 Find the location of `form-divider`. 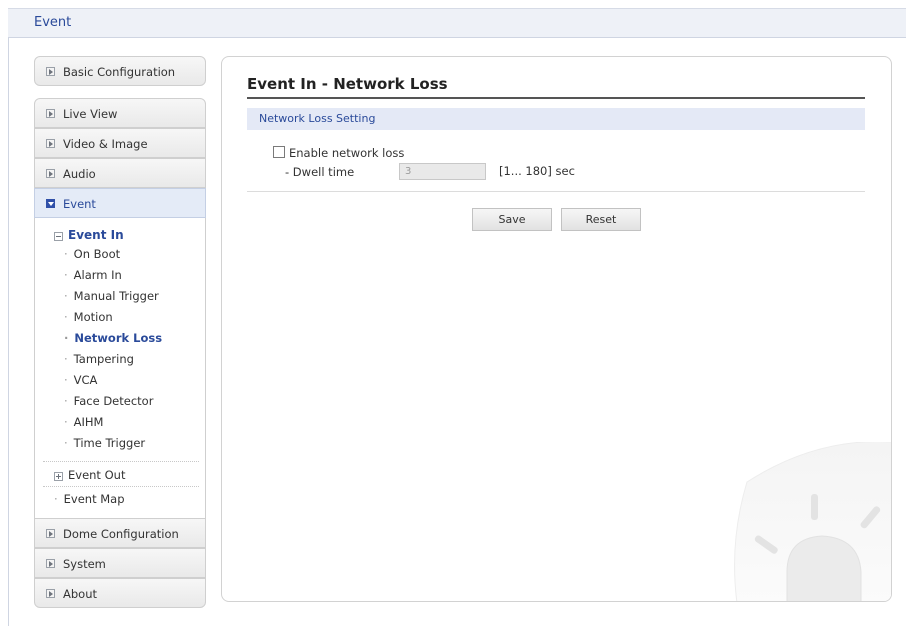

form-divider is located at coordinates (556, 191).